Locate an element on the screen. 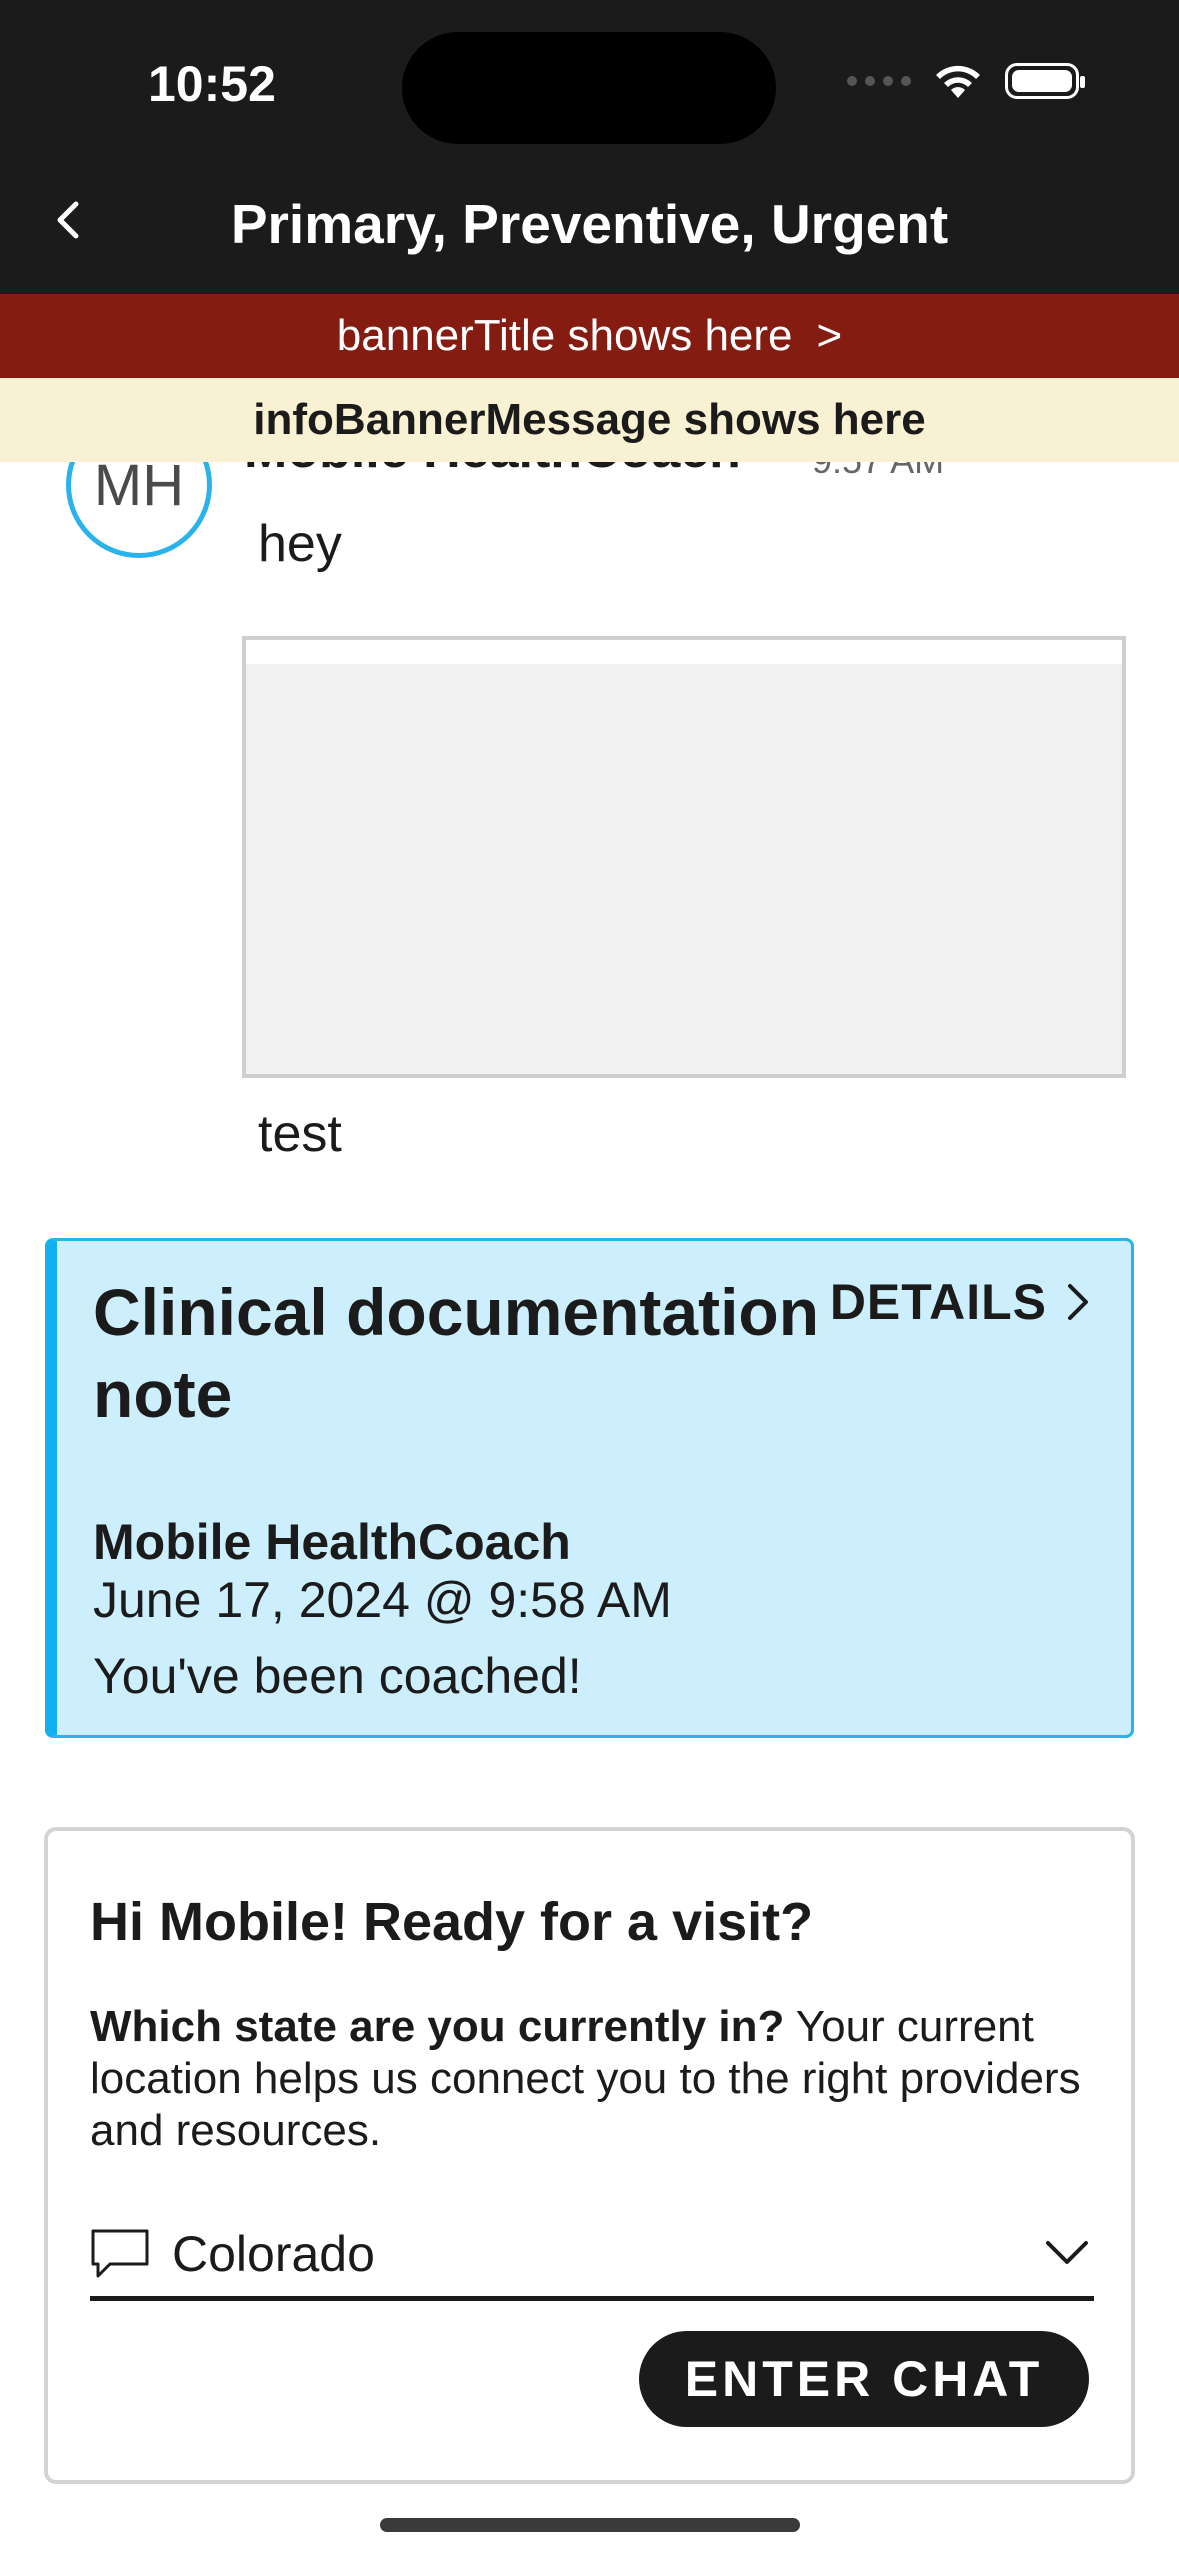  selected-state: Colorado is located at coordinates (273, 2253).